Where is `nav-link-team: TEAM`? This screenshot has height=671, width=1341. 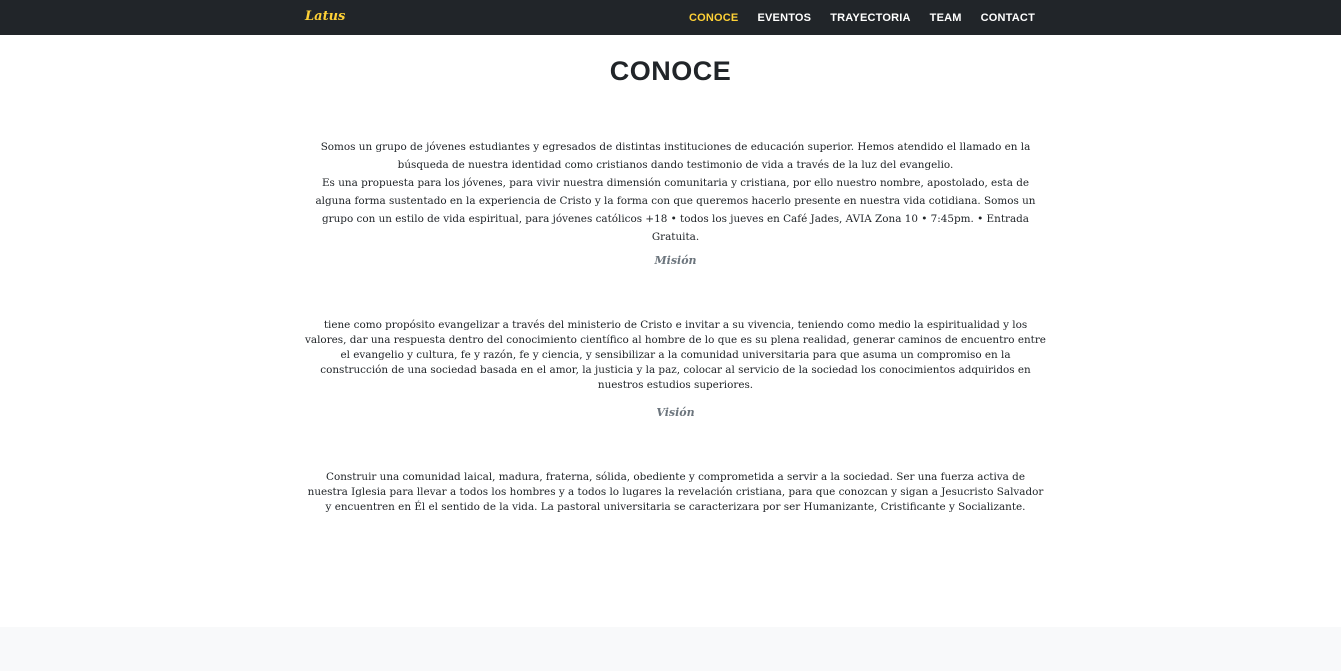
nav-link-team: TEAM is located at coordinates (945, 18).